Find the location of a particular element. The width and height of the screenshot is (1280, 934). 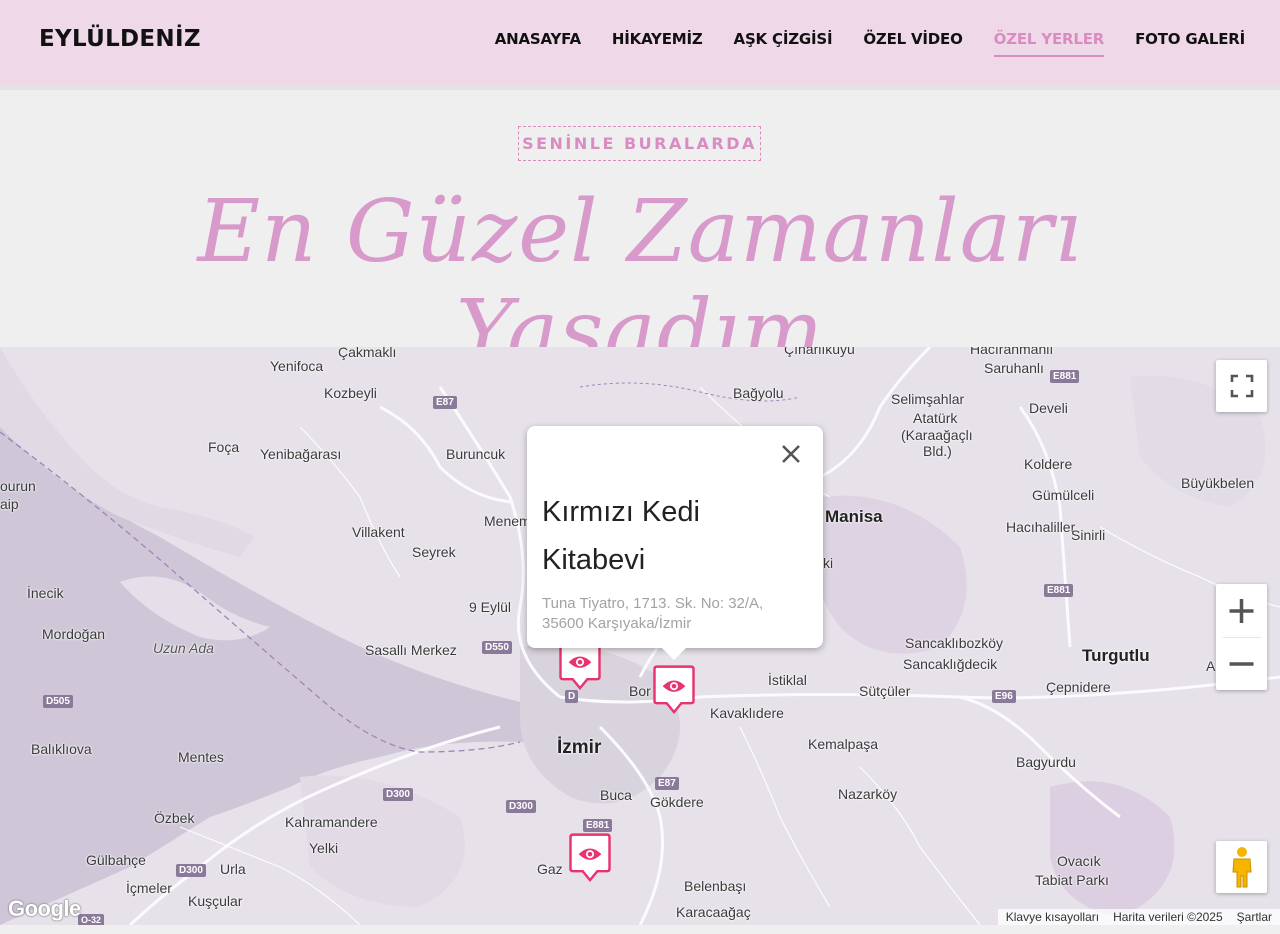

place-title: Kırmızı Kedi Kitabevi is located at coordinates (621, 536).